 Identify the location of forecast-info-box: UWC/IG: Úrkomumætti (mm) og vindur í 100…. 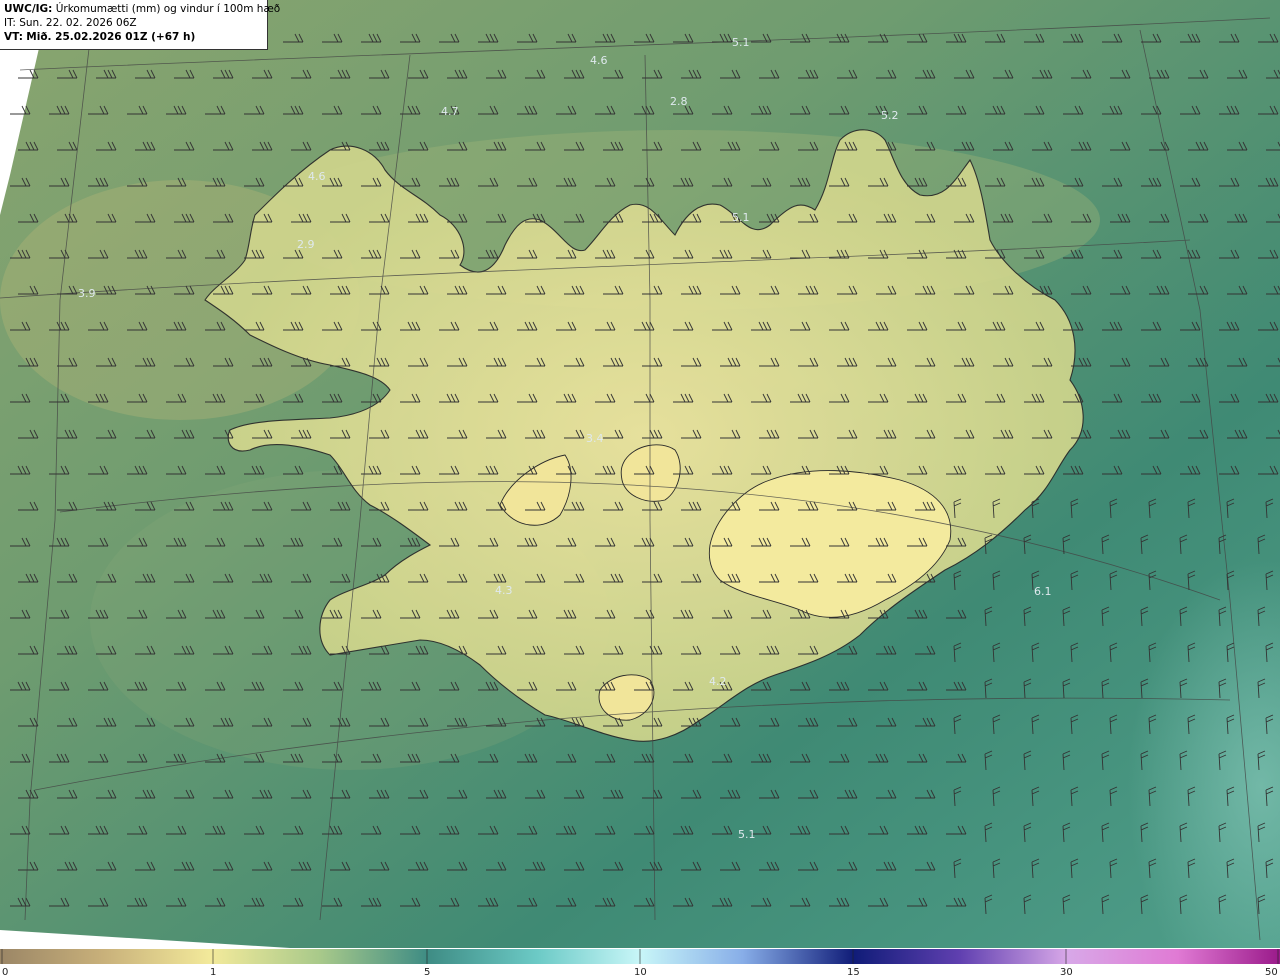
(140, 25).